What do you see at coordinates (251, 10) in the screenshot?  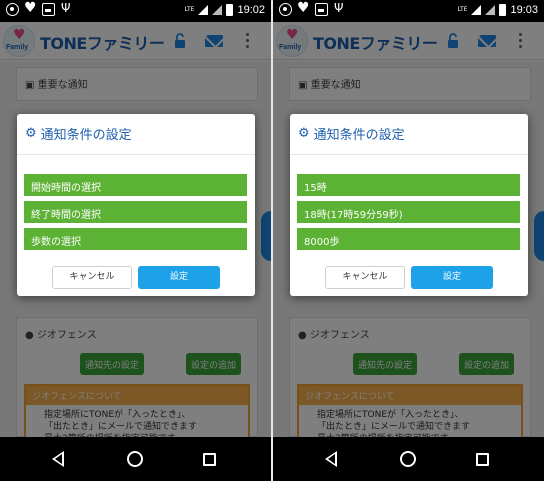 I see `clock: 19:02` at bounding box center [251, 10].